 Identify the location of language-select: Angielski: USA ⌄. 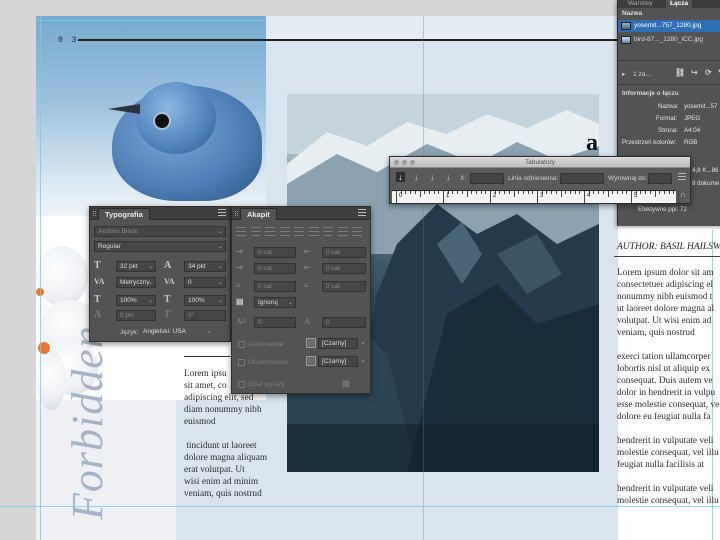
(177, 332).